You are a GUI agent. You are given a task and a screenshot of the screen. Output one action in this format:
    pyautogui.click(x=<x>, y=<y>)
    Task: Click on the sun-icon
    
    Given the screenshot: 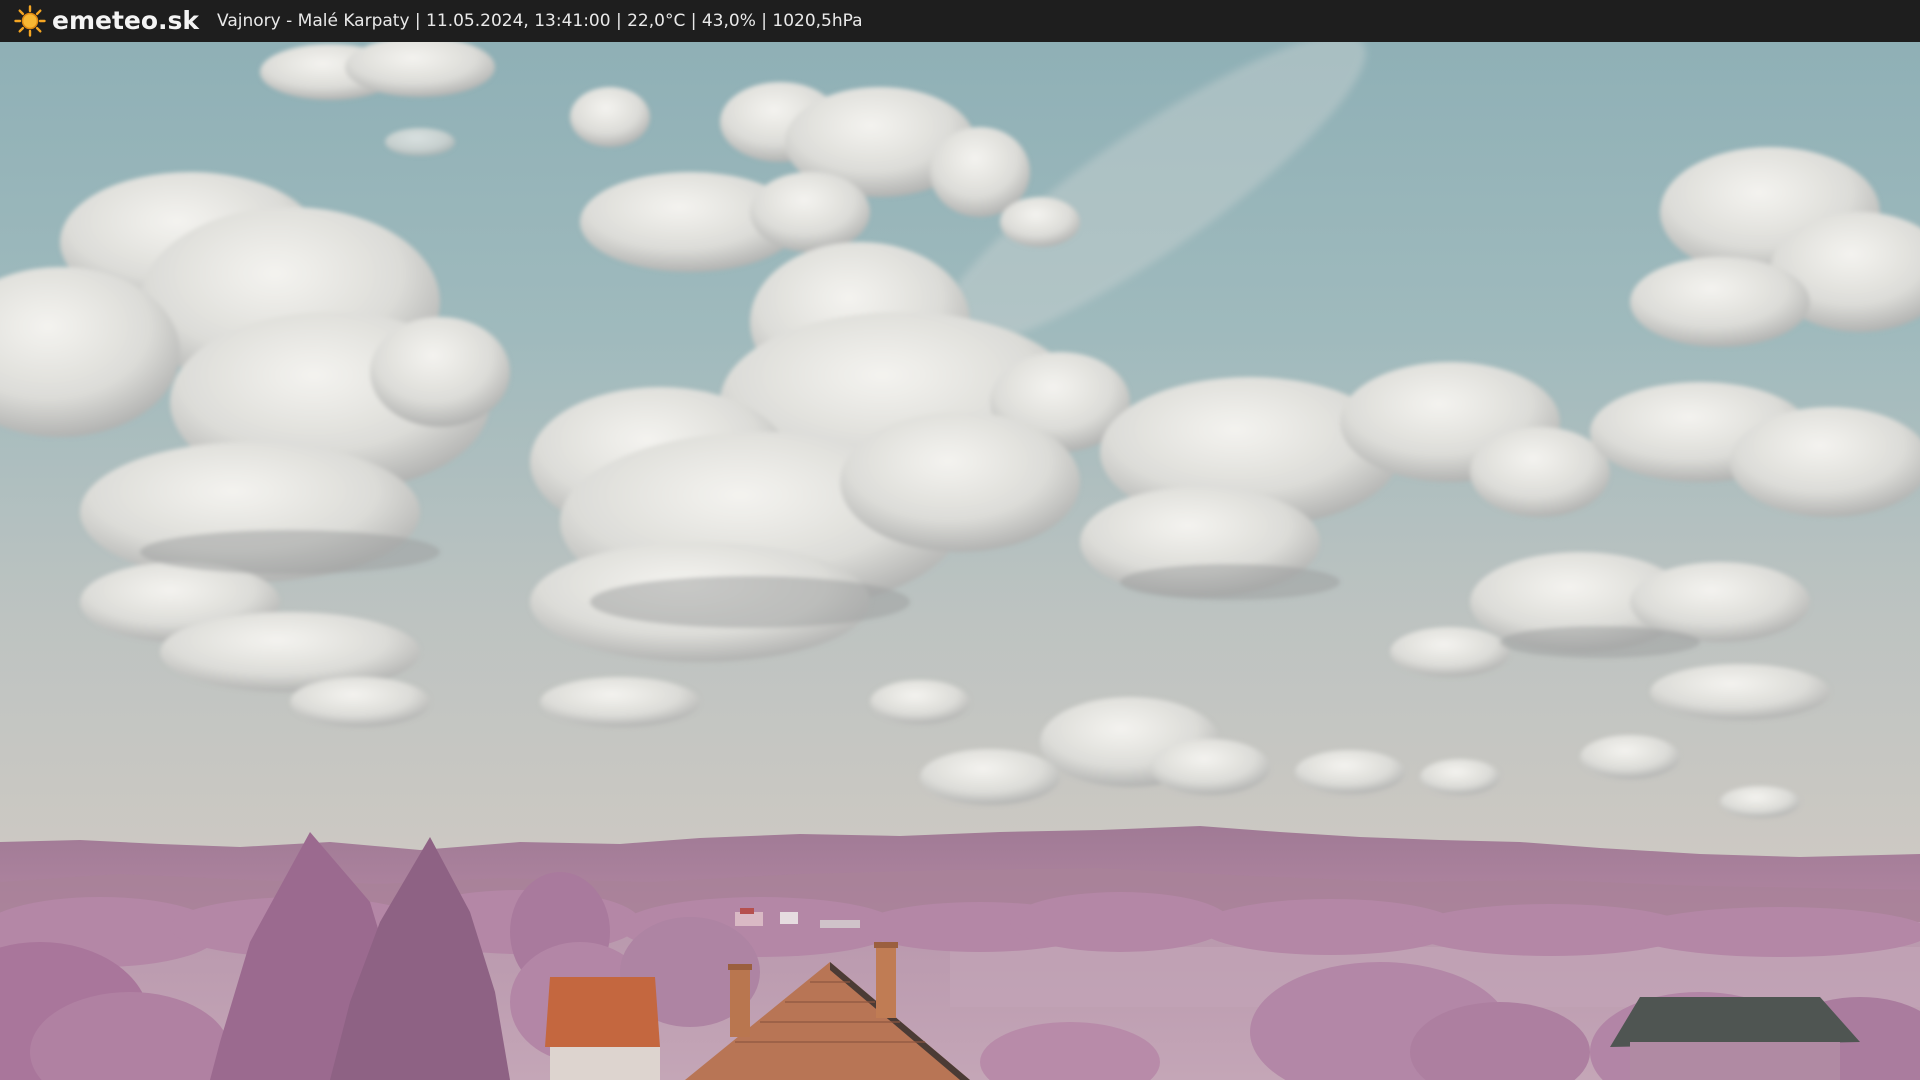 What is the action you would take?
    pyautogui.click(x=30, y=21)
    